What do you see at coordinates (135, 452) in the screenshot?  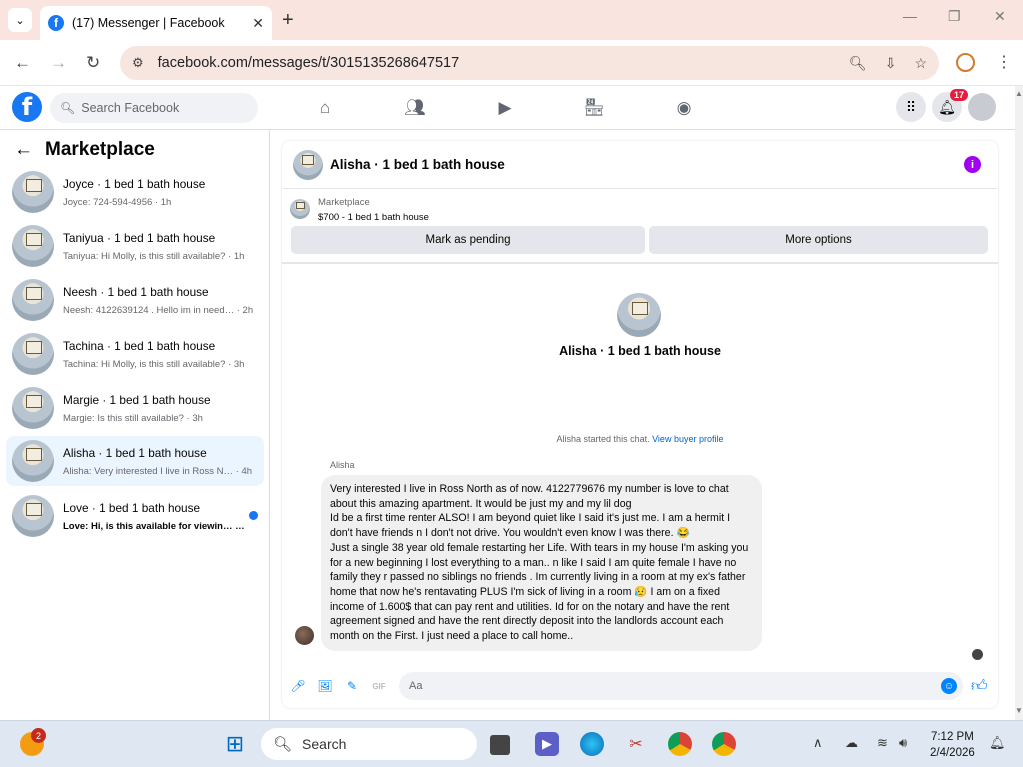 I see `conversation-name: Alisha · 1 bed 1 bath house` at bounding box center [135, 452].